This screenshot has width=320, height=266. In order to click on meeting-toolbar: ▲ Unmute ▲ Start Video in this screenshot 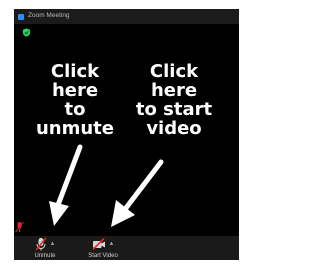, I will do `click(126, 248)`.